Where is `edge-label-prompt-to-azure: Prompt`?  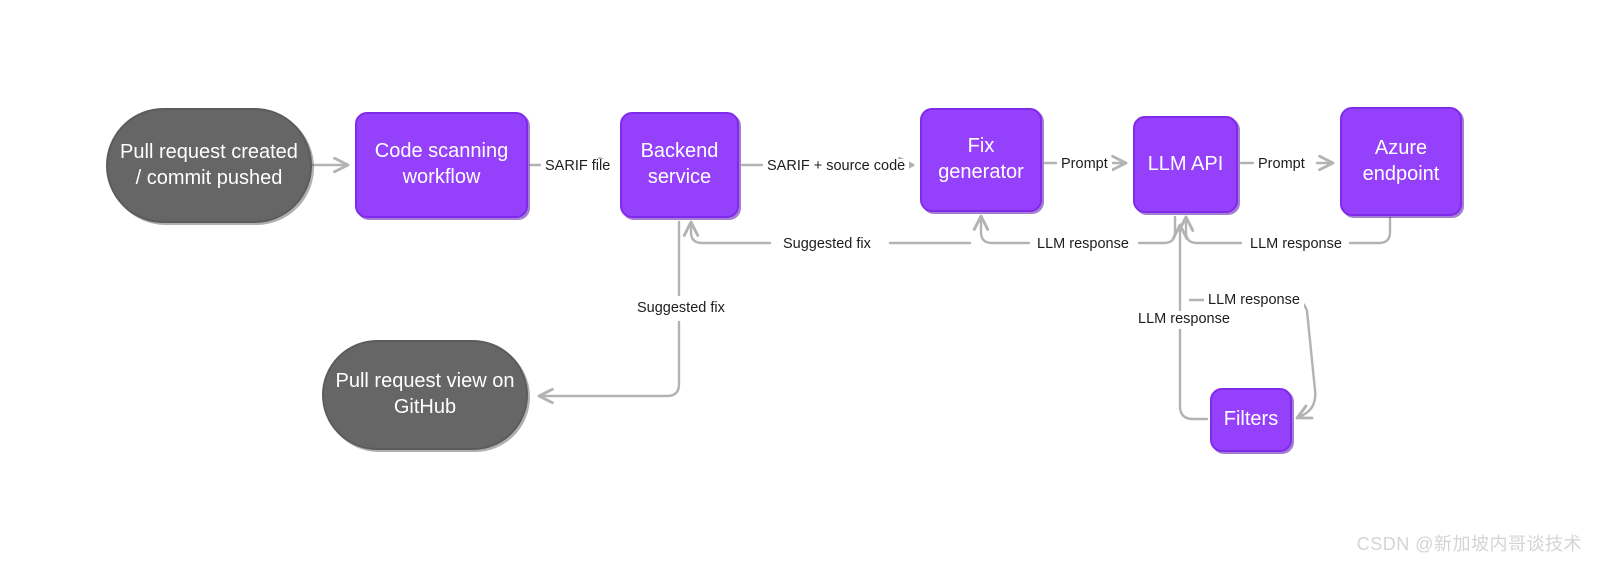 edge-label-prompt-to-azure: Prompt is located at coordinates (1281, 164).